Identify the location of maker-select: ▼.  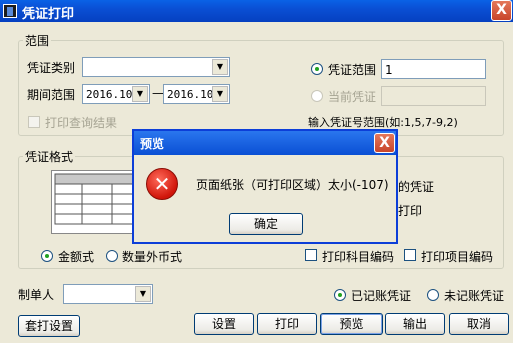
(108, 294).